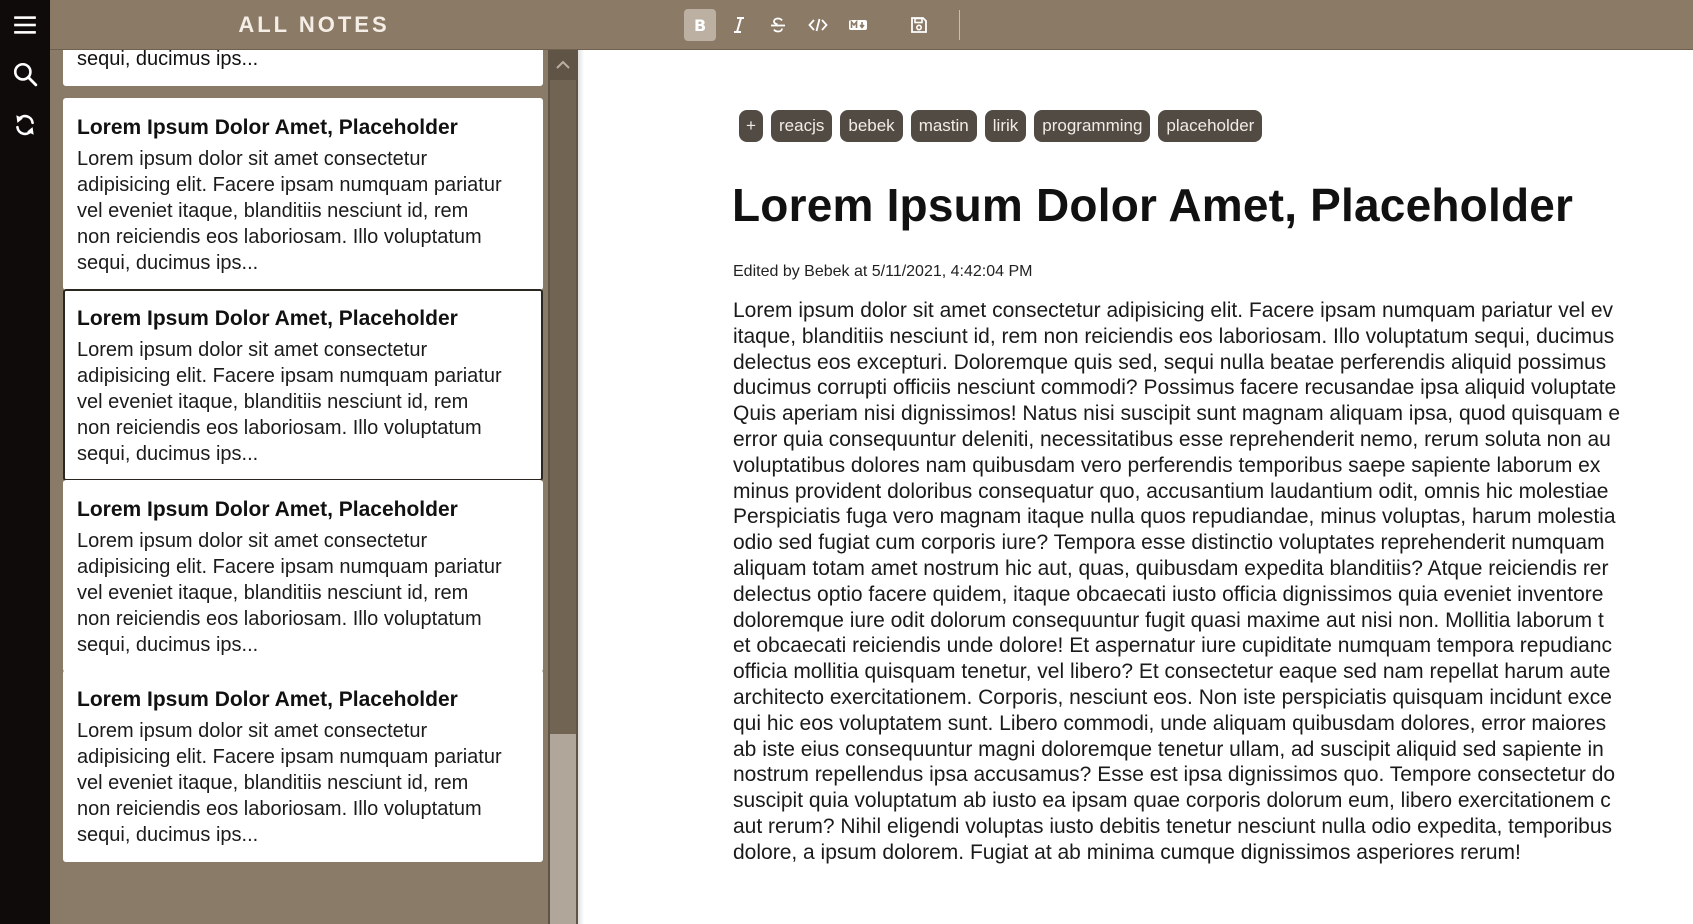  I want to click on italic-icon, so click(739, 25).